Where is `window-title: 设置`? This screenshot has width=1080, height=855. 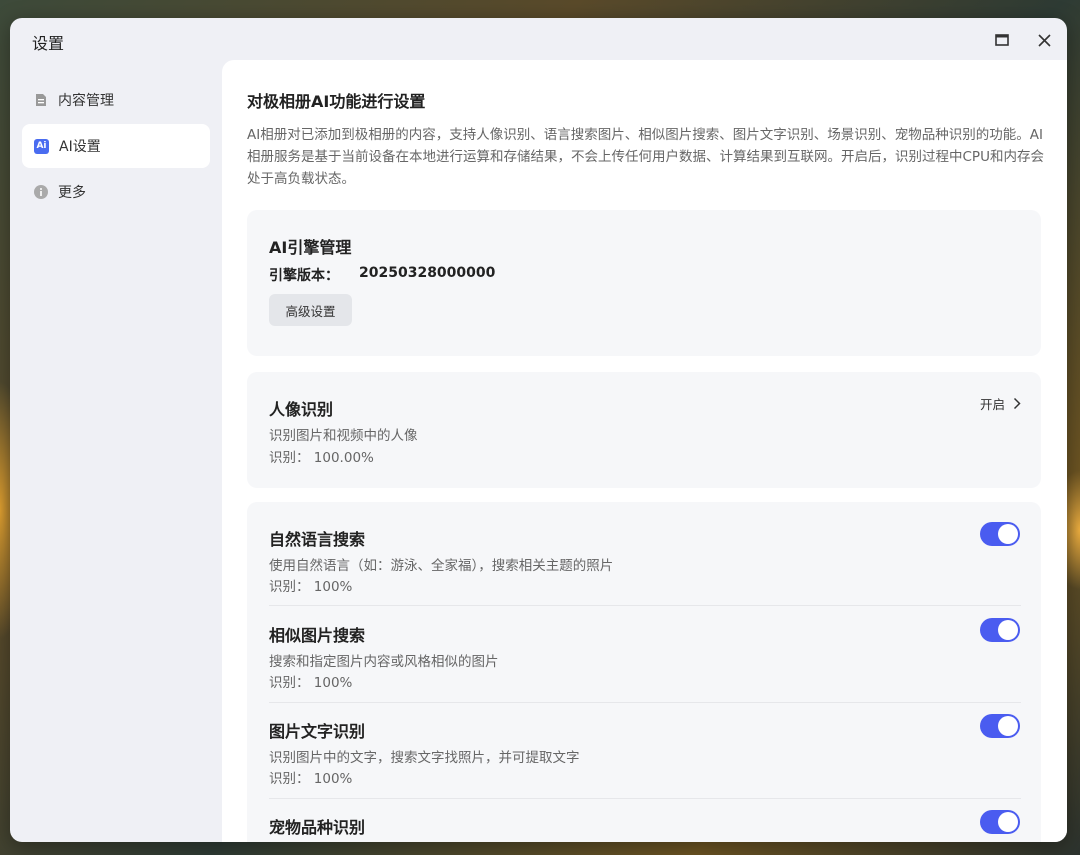
window-title: 设置 is located at coordinates (48, 43).